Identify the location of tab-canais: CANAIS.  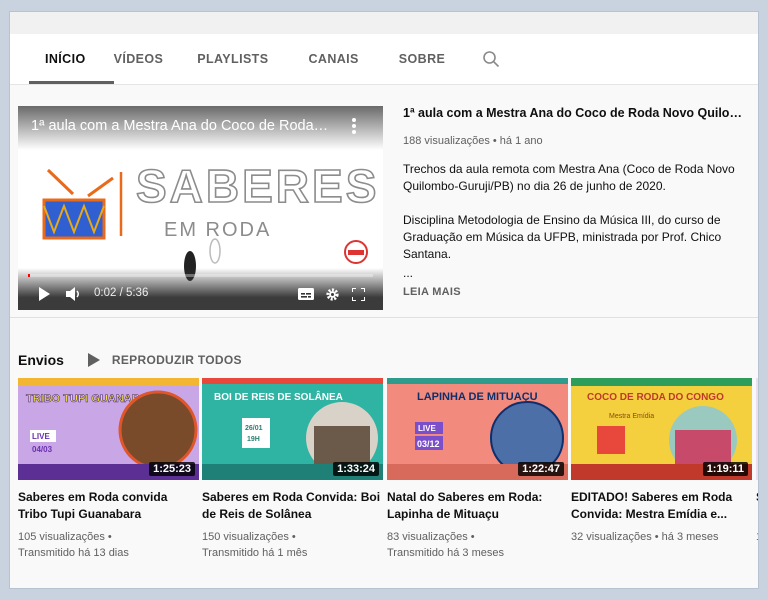
(353, 59).